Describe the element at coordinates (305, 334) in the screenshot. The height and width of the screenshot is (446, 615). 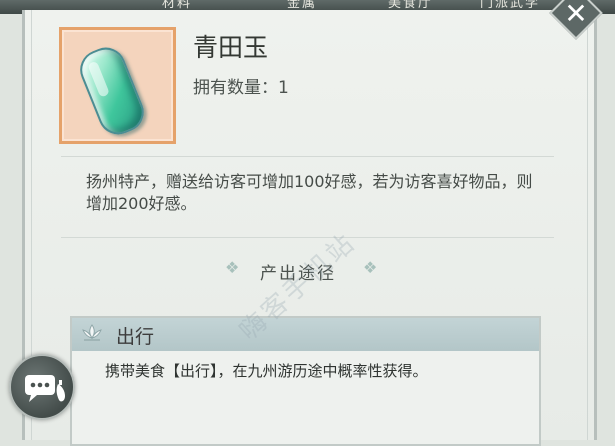
I see `source-card-header: 出行` at that location.